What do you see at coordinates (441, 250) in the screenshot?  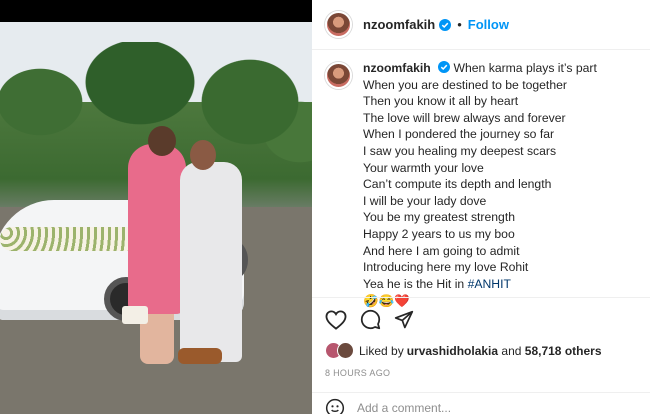 I see `caption-line: And here I am going to admit` at bounding box center [441, 250].